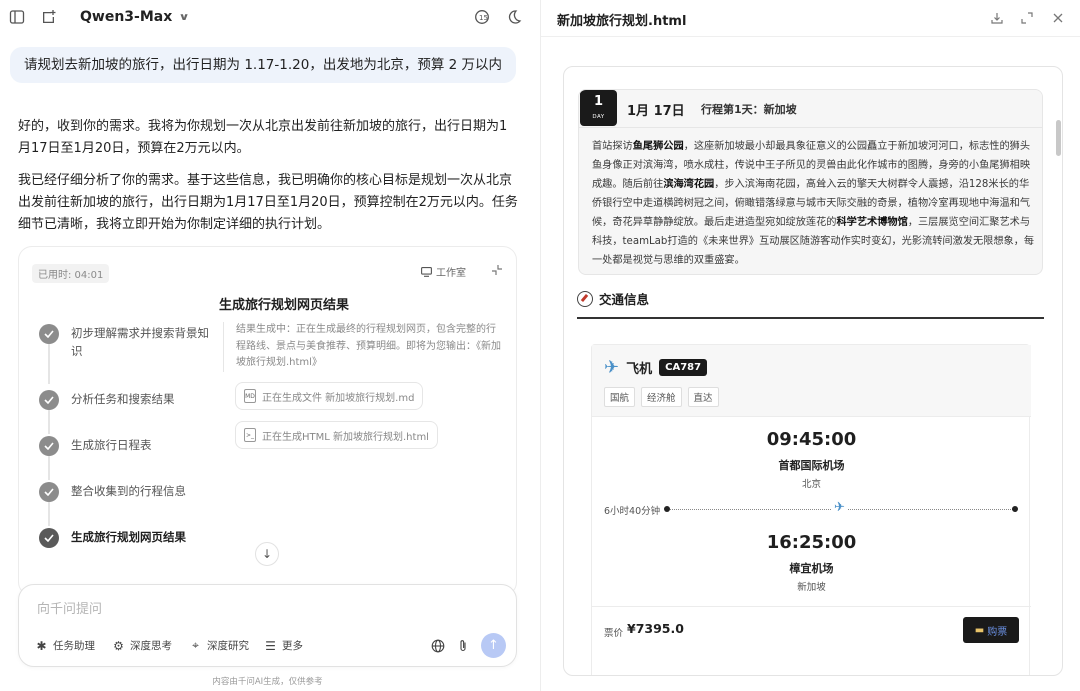 Image resolution: width=1080 pixels, height=691 pixels. Describe the element at coordinates (1027, 18) in the screenshot. I see `expand-icon` at that location.